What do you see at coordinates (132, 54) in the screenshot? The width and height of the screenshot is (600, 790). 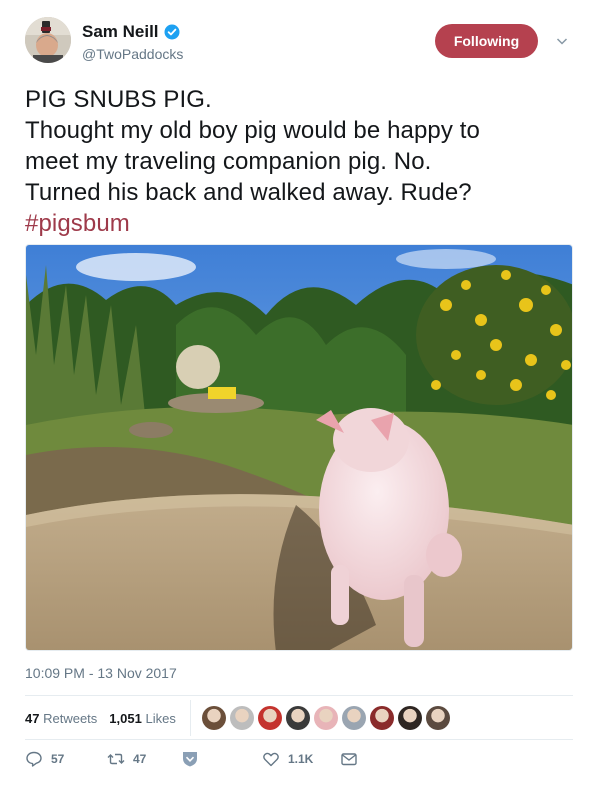 I see `author-handle: @TwoPaddocks` at bounding box center [132, 54].